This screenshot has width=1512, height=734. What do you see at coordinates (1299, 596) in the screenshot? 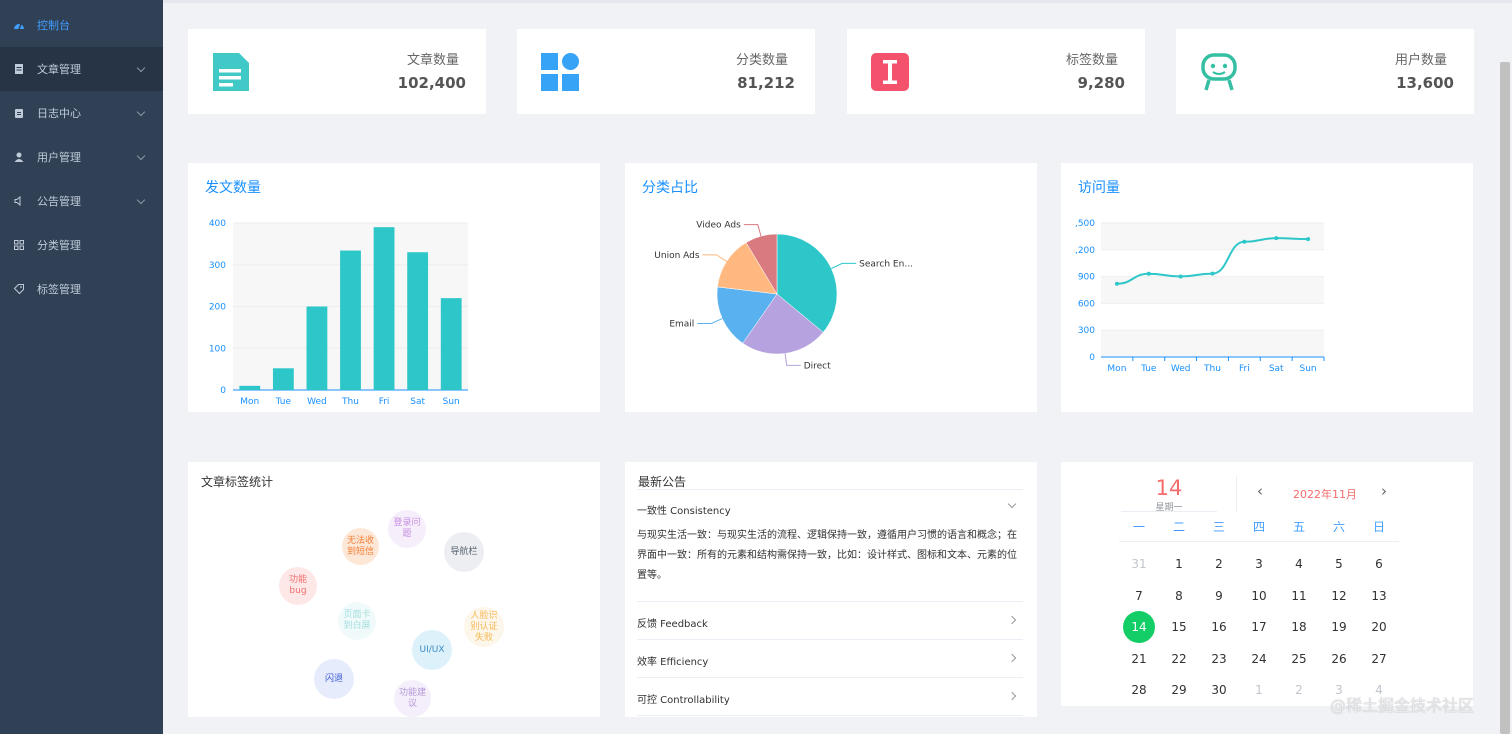
I see `calendar-day-cell: 11` at bounding box center [1299, 596].